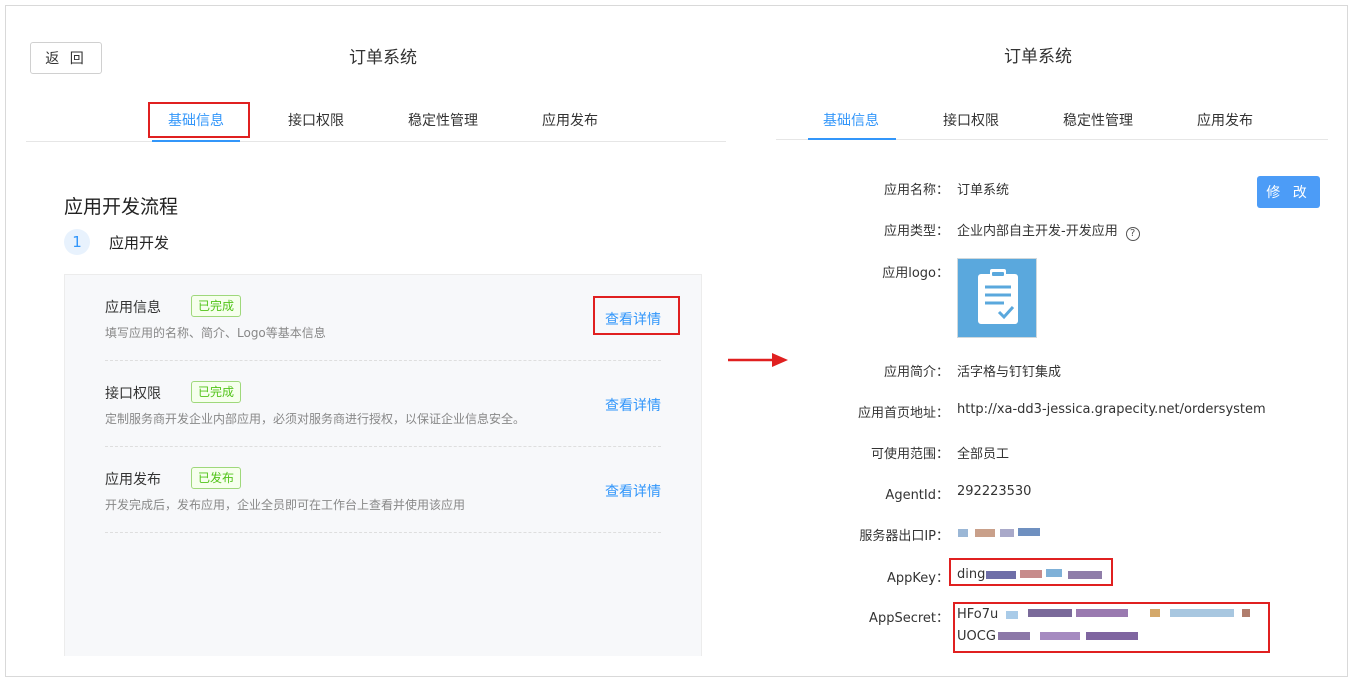 The image size is (1355, 682). Describe the element at coordinates (215, 333) in the screenshot. I see `row-description: 填写应用的名称、简介、Logo等基本信息` at that location.